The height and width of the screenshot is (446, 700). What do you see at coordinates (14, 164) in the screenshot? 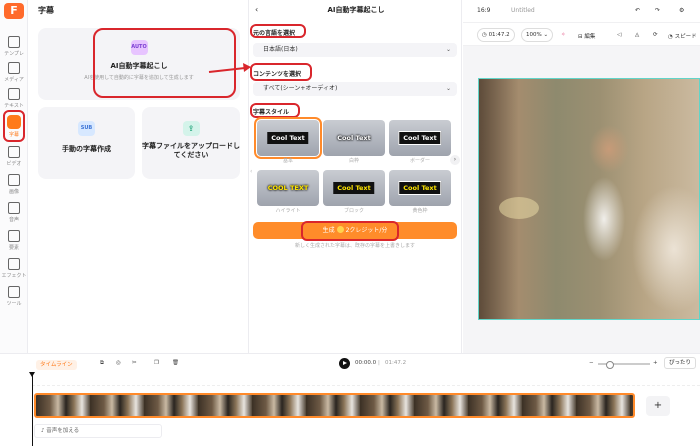
I see `rail-label: ビデオ` at bounding box center [14, 164].